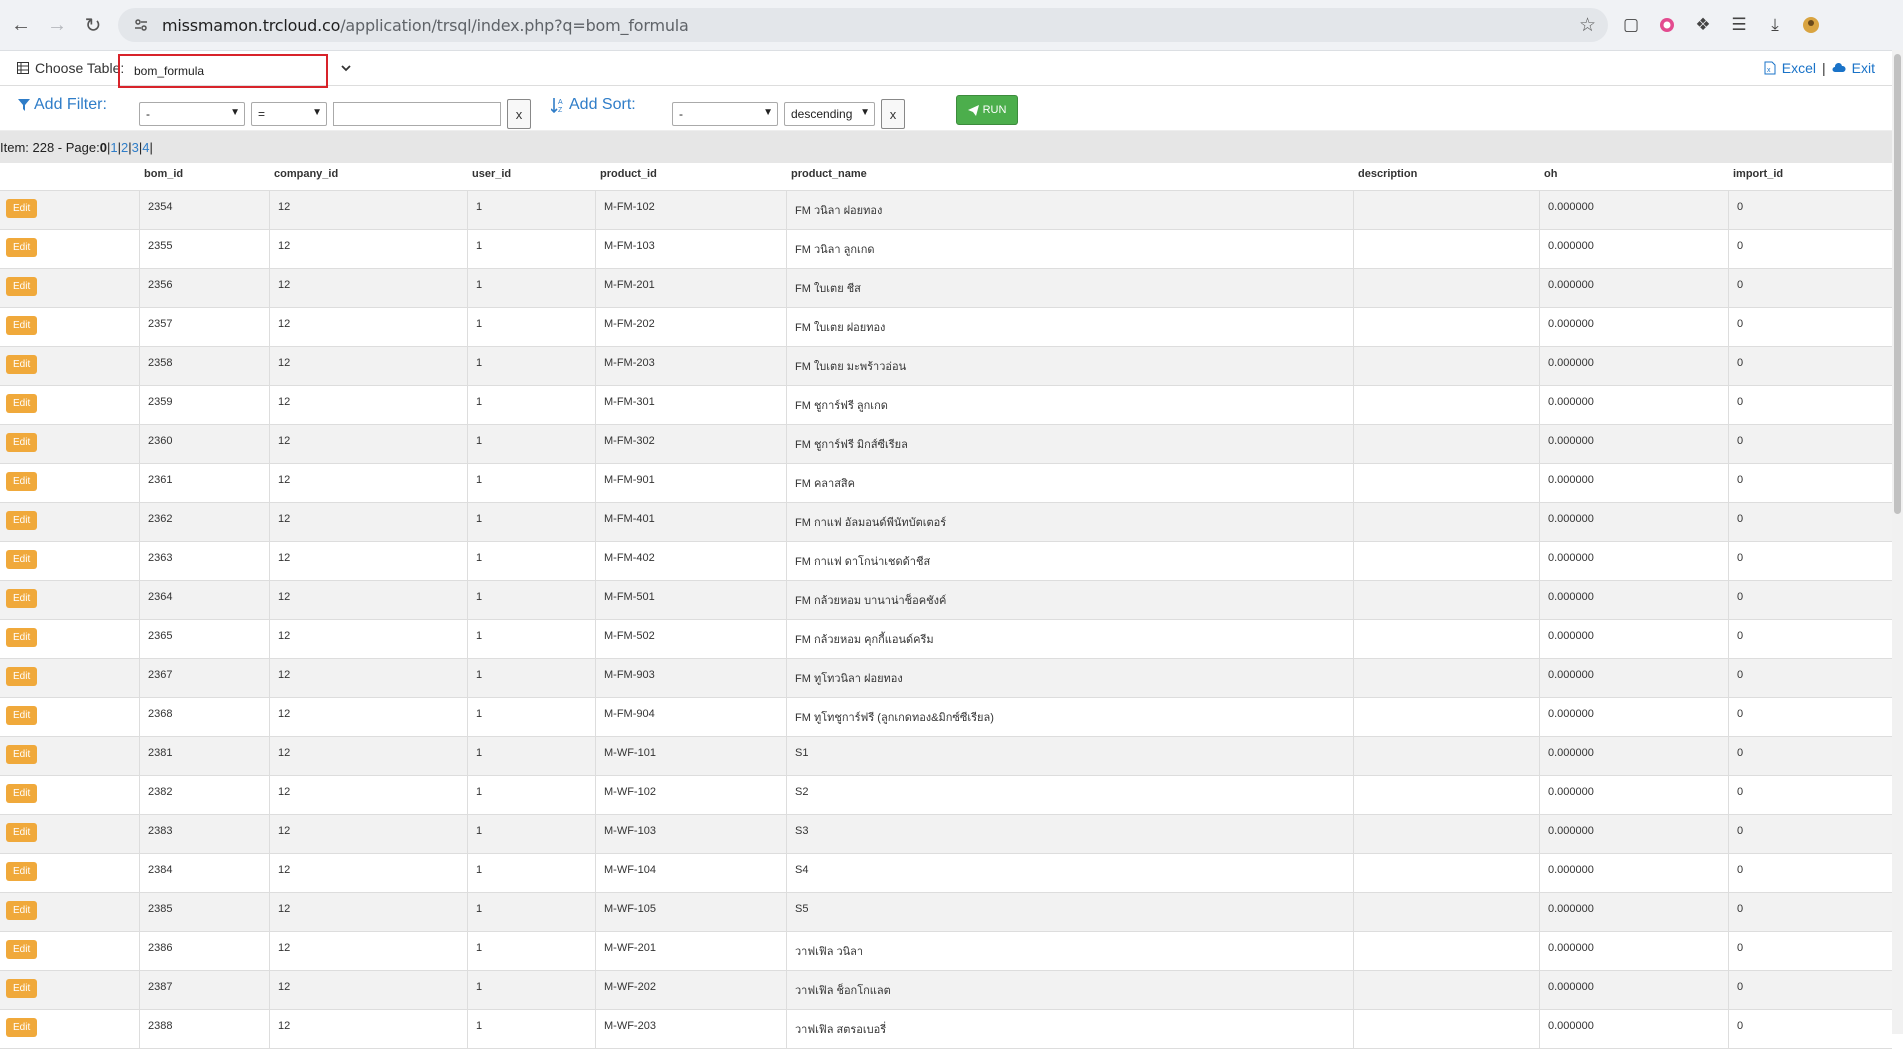 The width and height of the screenshot is (1903, 1049). What do you see at coordinates (690, 366) in the screenshot?
I see `cell-product-id: M-FM-203` at bounding box center [690, 366].